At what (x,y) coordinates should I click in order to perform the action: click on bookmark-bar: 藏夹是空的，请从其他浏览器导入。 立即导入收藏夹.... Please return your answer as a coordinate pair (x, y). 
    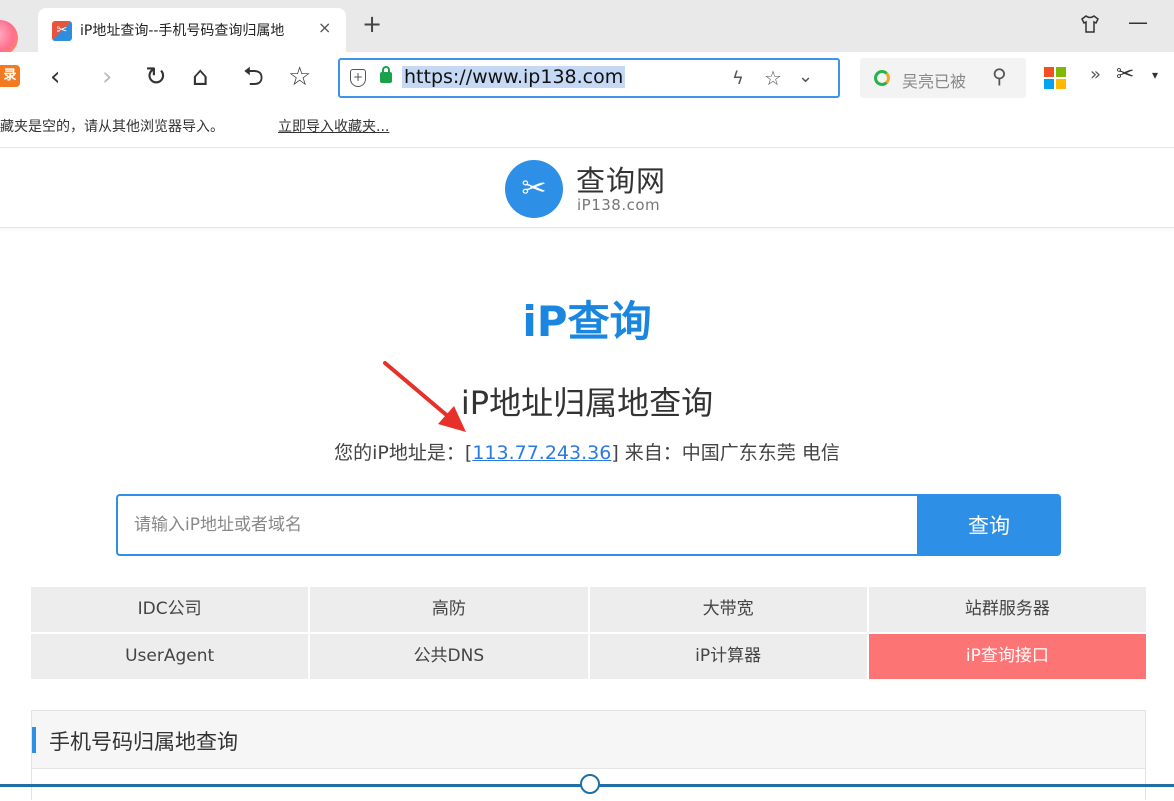
    Looking at the image, I should click on (587, 126).